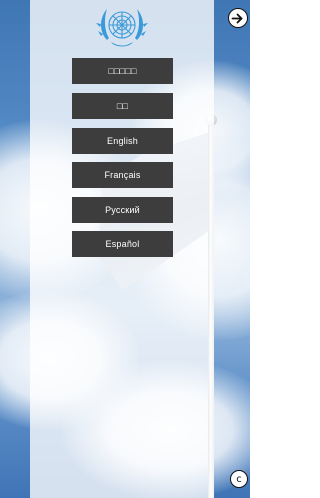 This screenshot has height=498, width=320. I want to click on language-button-spanish: Español, so click(122, 244).